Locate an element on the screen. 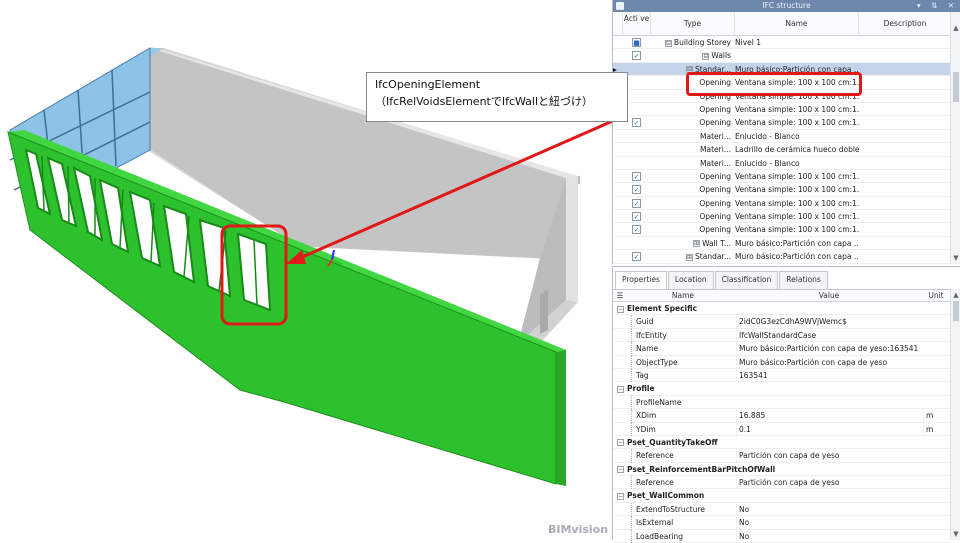 The image size is (960, 543). type-label: Building Storey is located at coordinates (702, 42).